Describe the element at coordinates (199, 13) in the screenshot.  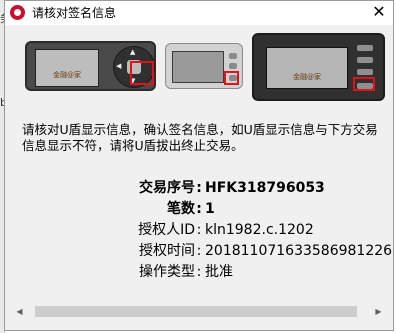
I see `title-bar: 请核对签名信息 ✕` at that location.